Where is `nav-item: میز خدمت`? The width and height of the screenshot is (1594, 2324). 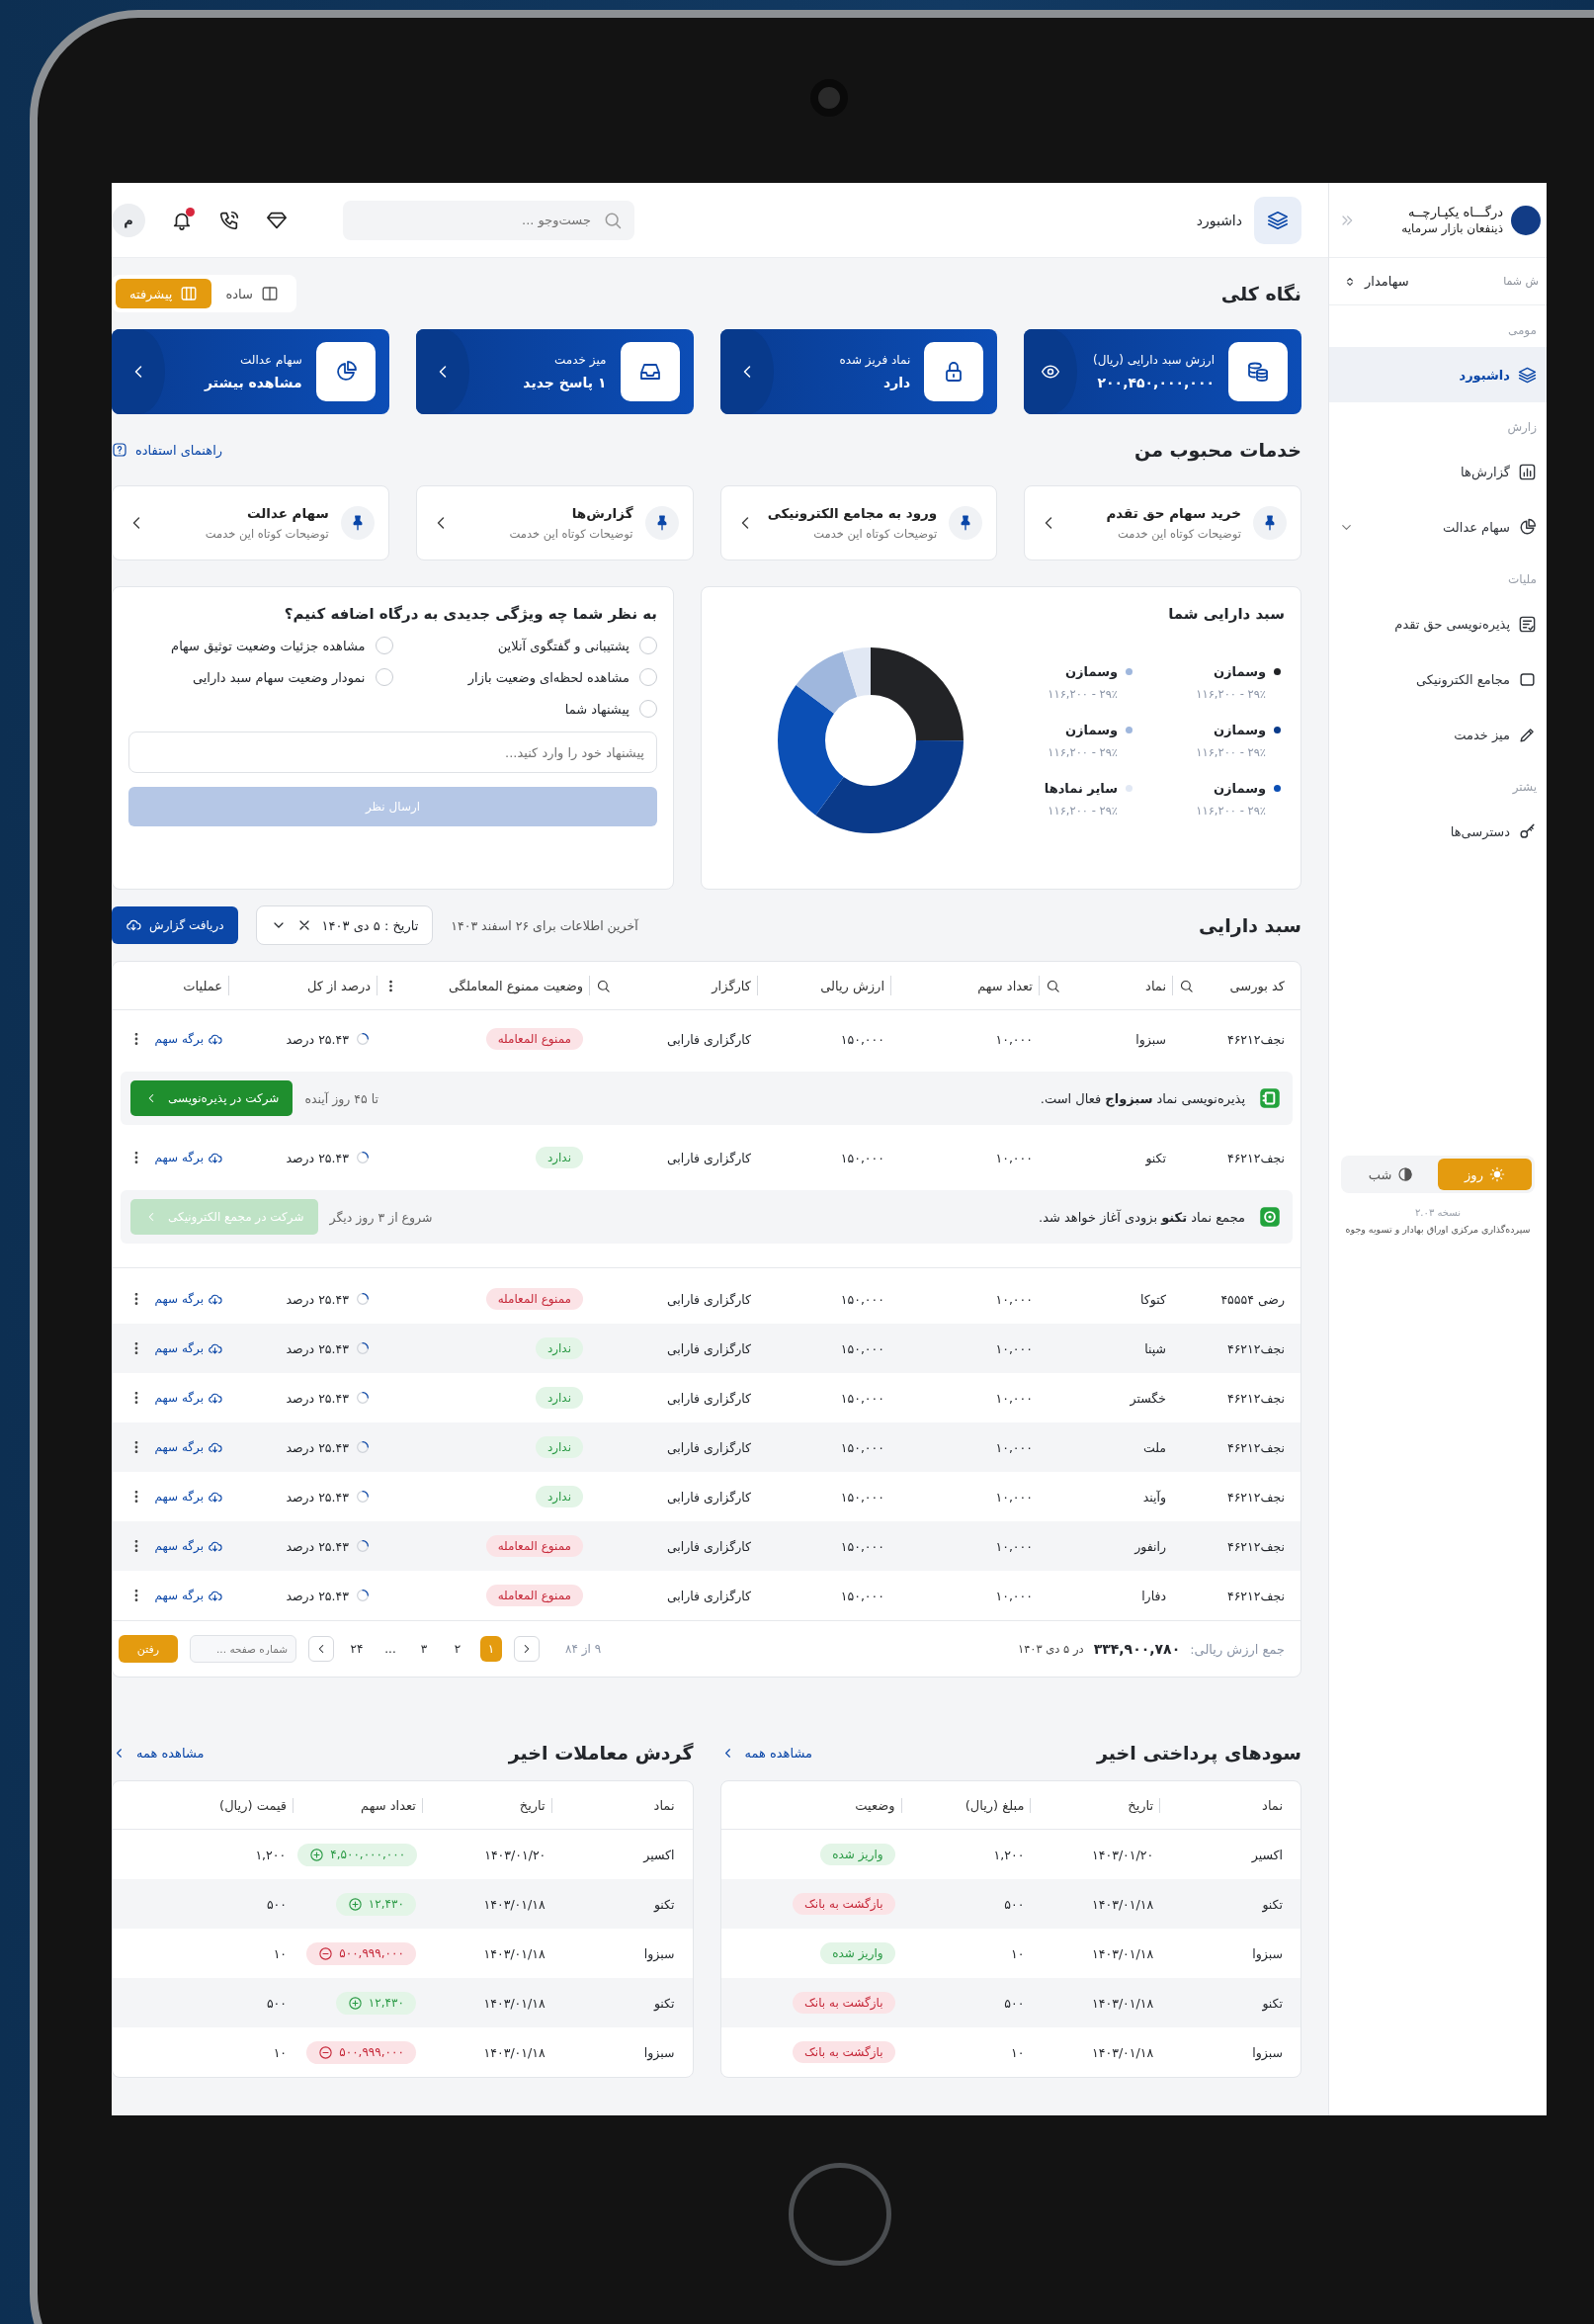
nav-item: میز خدمت is located at coordinates (1438, 734).